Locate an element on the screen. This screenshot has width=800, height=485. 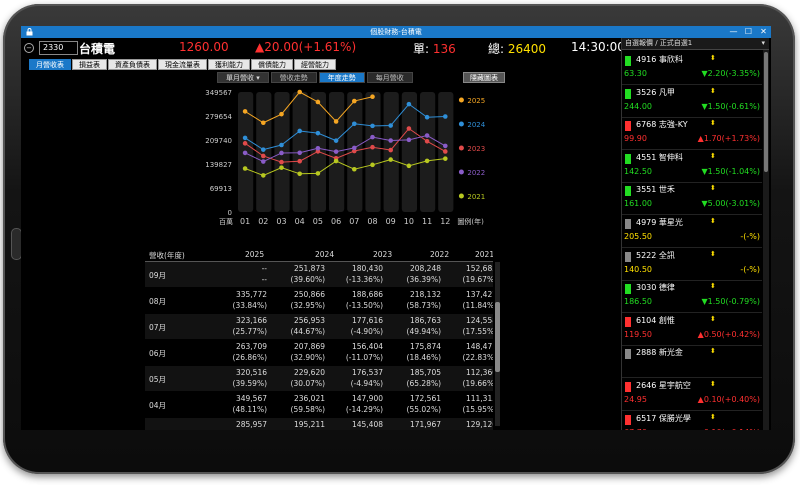
watchlist-price: 142.50 is located at coordinates (638, 171).